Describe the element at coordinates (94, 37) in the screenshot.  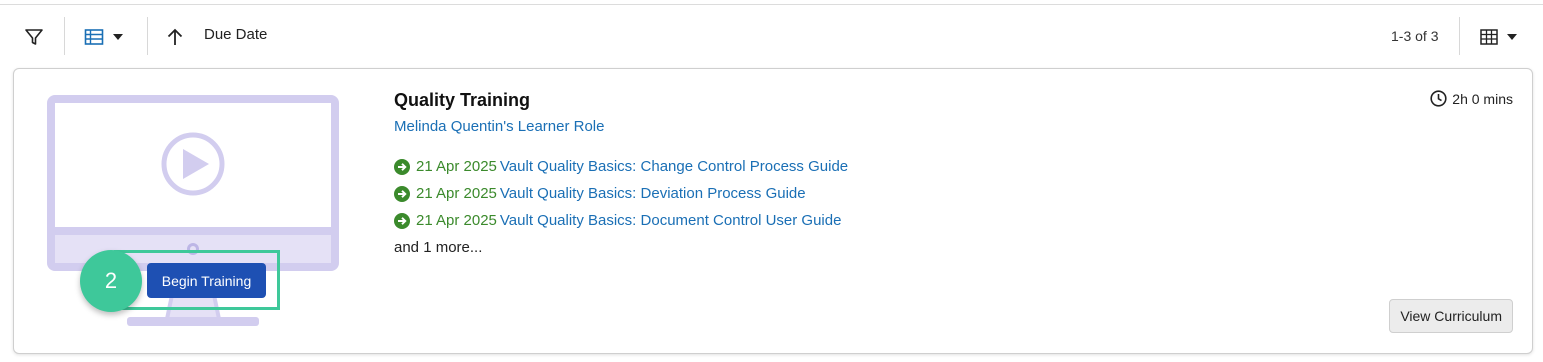
I see `list-view-icon` at that location.